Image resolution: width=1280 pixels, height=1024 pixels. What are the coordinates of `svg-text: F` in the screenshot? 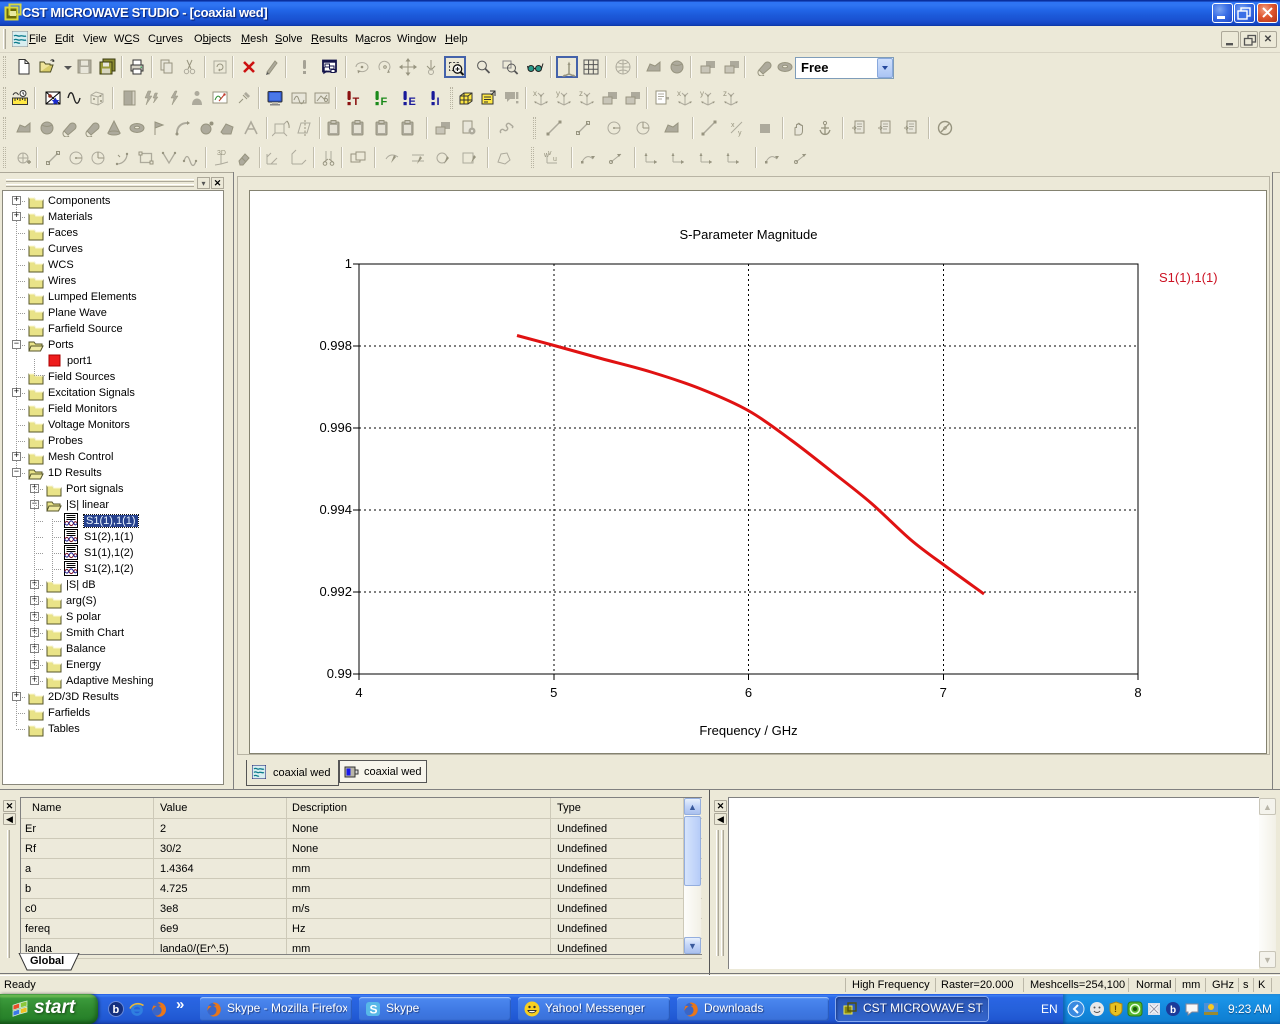 It's located at (384, 101).